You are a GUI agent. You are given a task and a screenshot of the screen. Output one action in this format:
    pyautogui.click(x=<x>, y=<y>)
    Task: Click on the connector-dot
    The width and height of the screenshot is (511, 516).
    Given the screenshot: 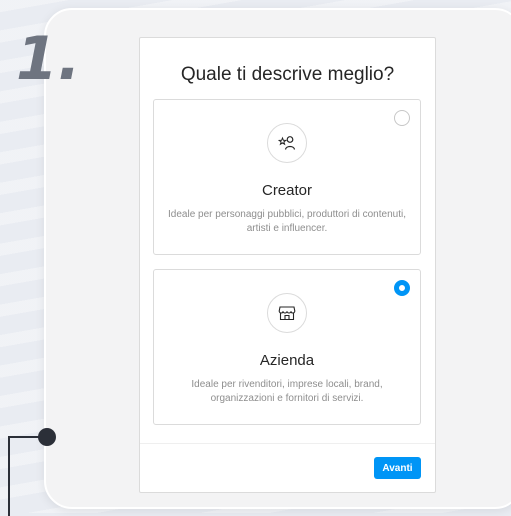 What is the action you would take?
    pyautogui.click(x=47, y=437)
    